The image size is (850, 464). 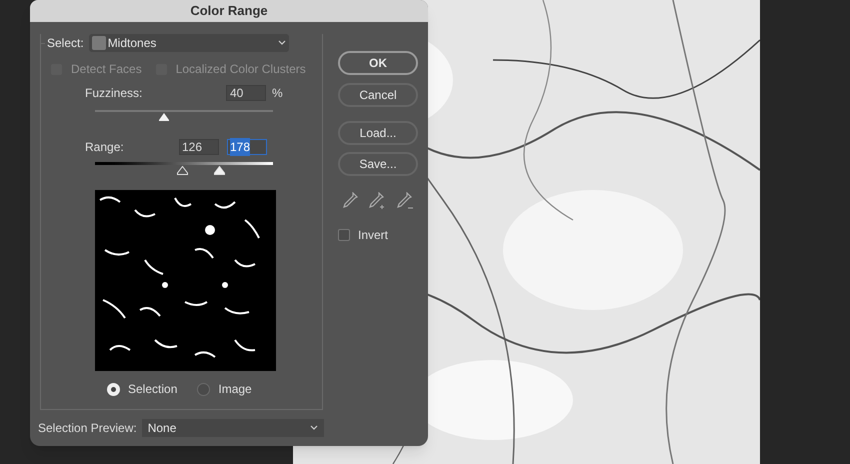 What do you see at coordinates (229, 11) in the screenshot?
I see `window-title: Color Range` at bounding box center [229, 11].